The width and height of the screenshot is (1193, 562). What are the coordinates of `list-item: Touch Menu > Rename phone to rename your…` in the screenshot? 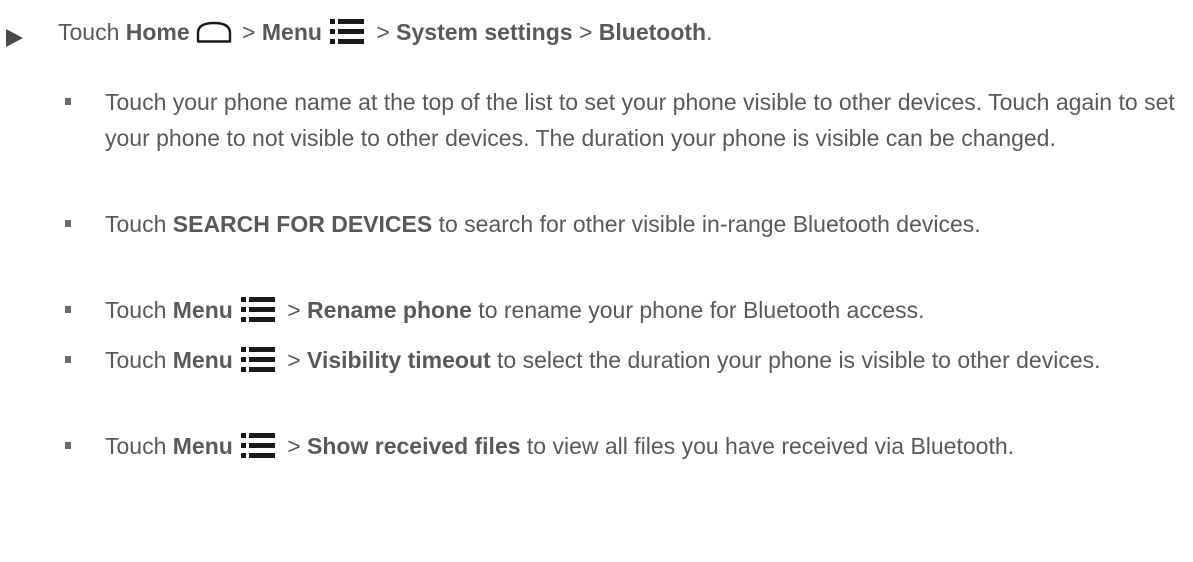 It's located at (622, 310).